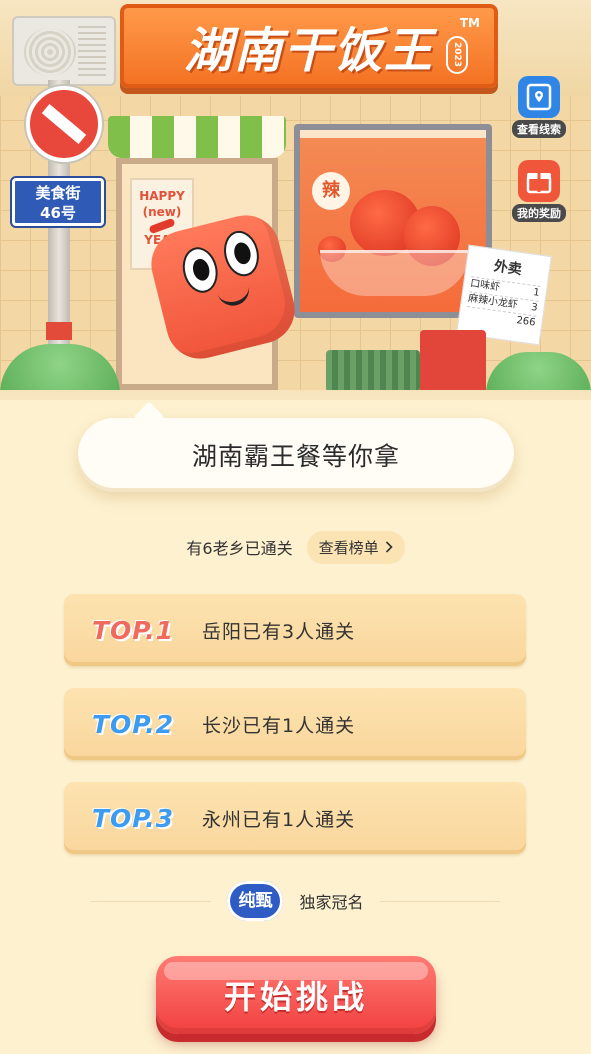  I want to click on view-clues-label: 查看线索, so click(539, 129).